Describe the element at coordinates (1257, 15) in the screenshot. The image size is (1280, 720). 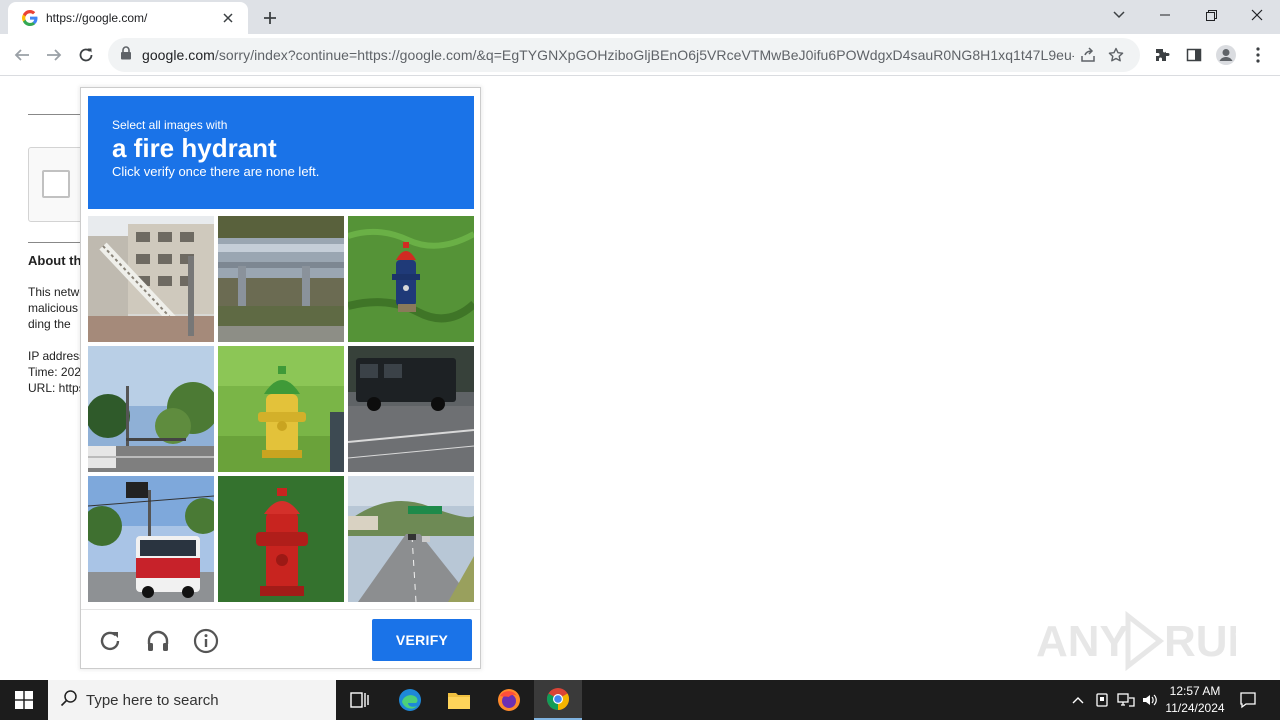
I see `close-window-button` at that location.